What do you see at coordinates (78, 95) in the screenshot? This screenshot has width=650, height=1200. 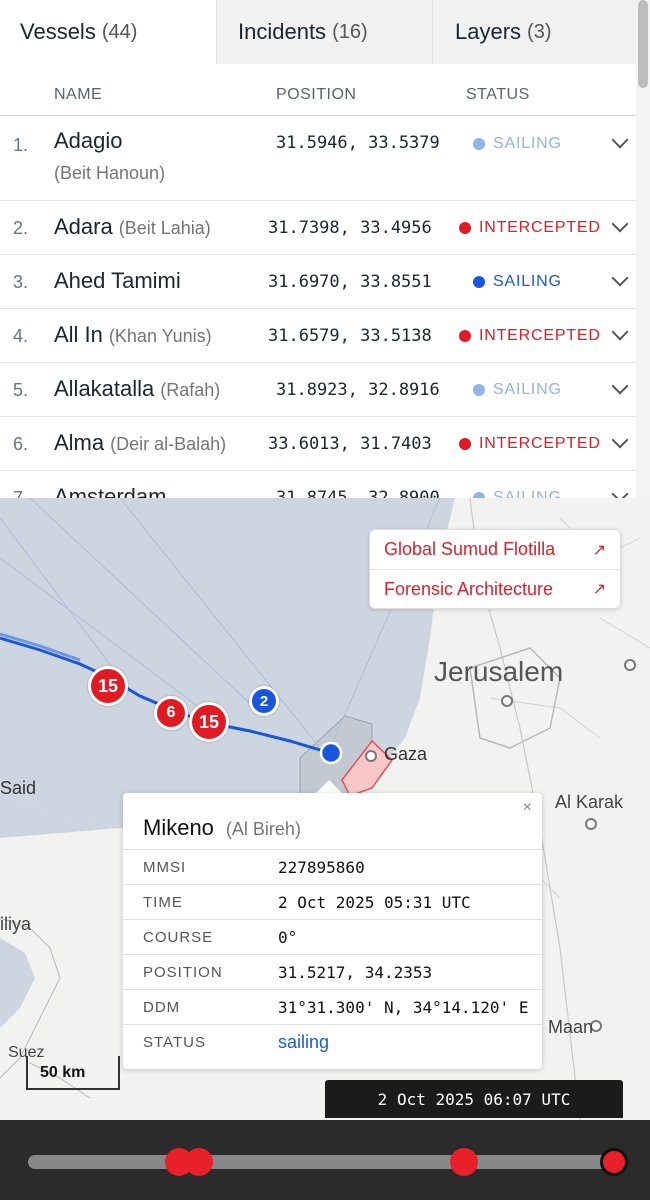 I see `column-header-name: NAME` at bounding box center [78, 95].